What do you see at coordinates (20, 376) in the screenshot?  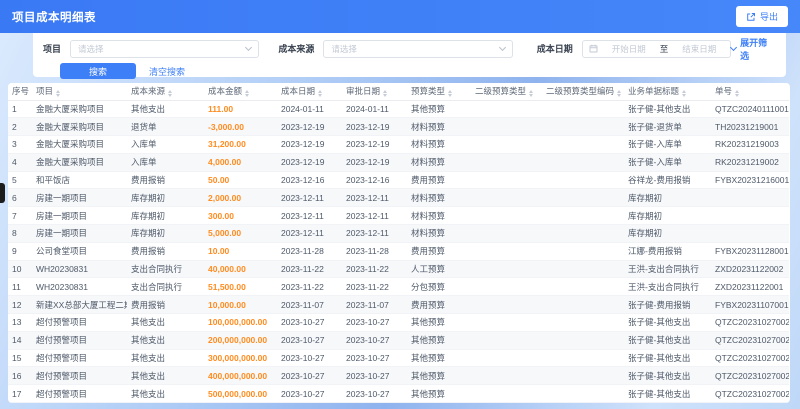 I see `table-cell: 16` at bounding box center [20, 376].